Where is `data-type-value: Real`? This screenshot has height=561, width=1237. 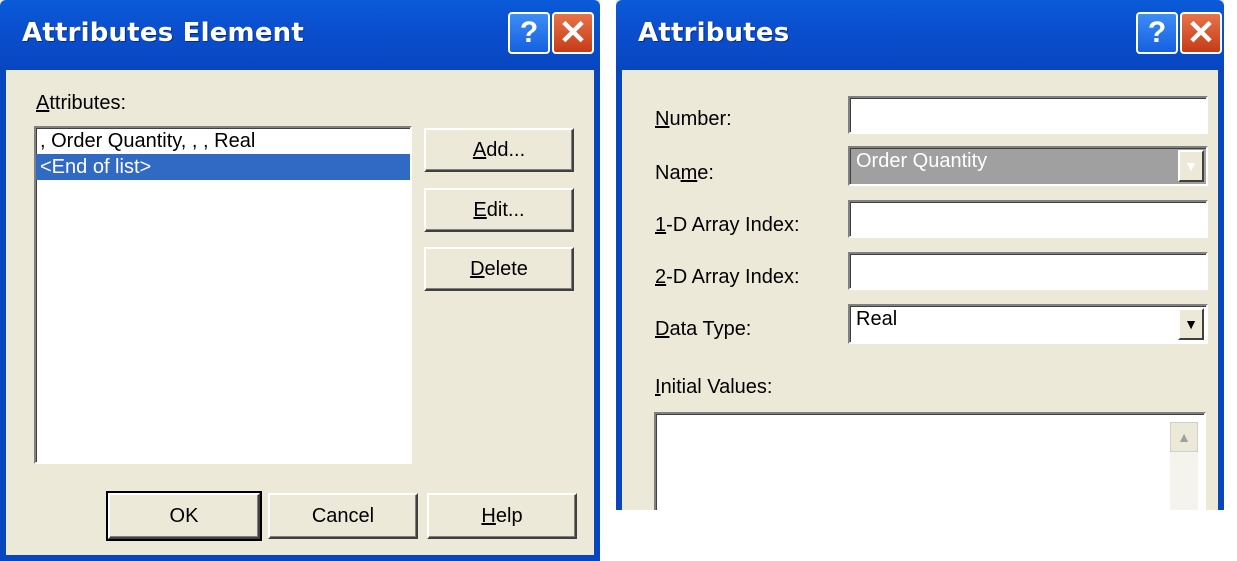
data-type-value: Real is located at coordinates (877, 319).